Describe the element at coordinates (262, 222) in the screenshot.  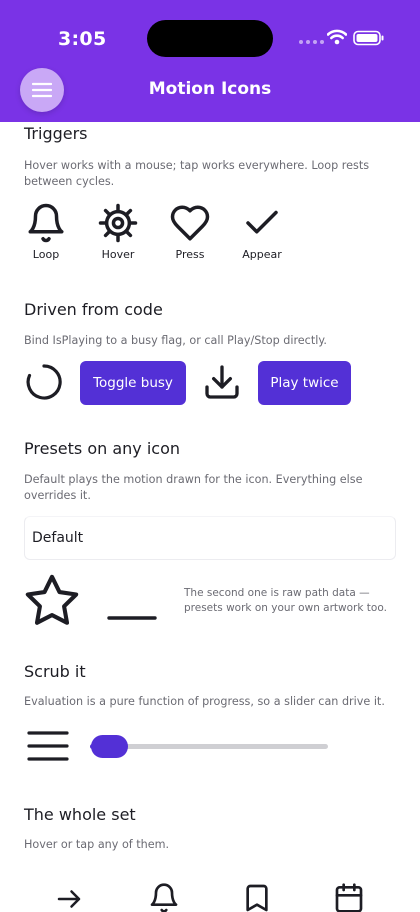
I see `check-icon` at that location.